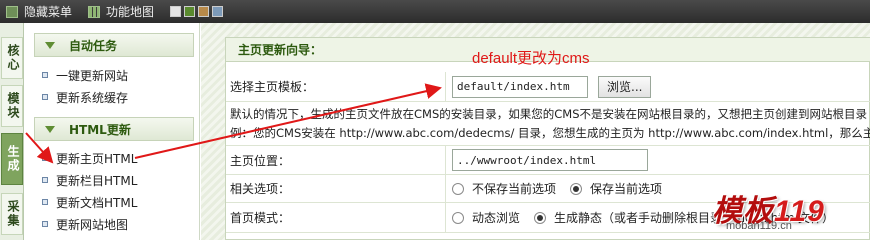 Image resolution: width=870 pixels, height=240 pixels. What do you see at coordinates (92, 97) in the screenshot?
I see `menu-item-label: 更新系统缓存` at bounding box center [92, 97].